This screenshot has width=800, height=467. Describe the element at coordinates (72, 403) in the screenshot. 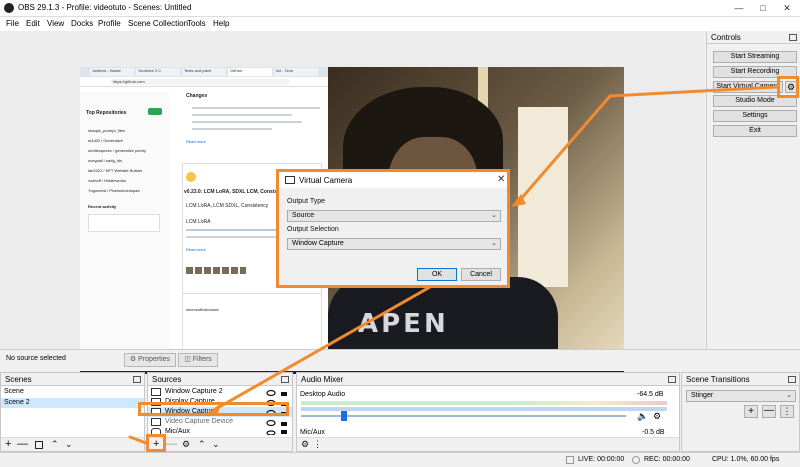

I see `scene-item: Scene 2` at that location.